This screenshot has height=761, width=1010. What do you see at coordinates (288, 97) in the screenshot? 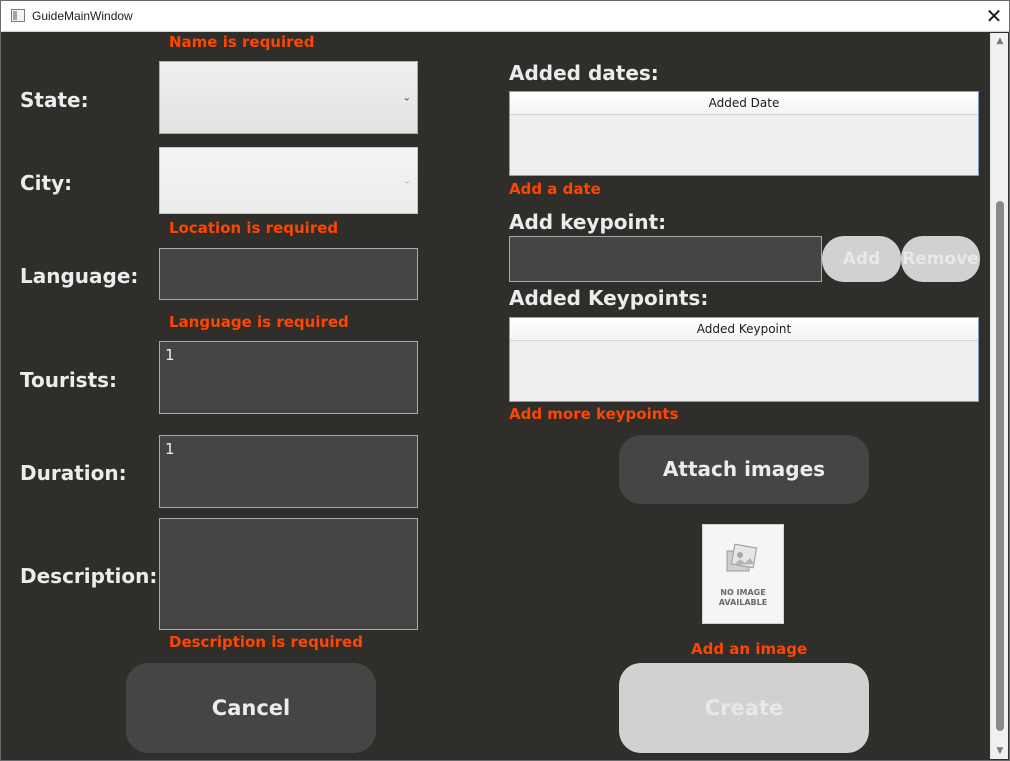
I see `state-combobox: ⌄` at bounding box center [288, 97].